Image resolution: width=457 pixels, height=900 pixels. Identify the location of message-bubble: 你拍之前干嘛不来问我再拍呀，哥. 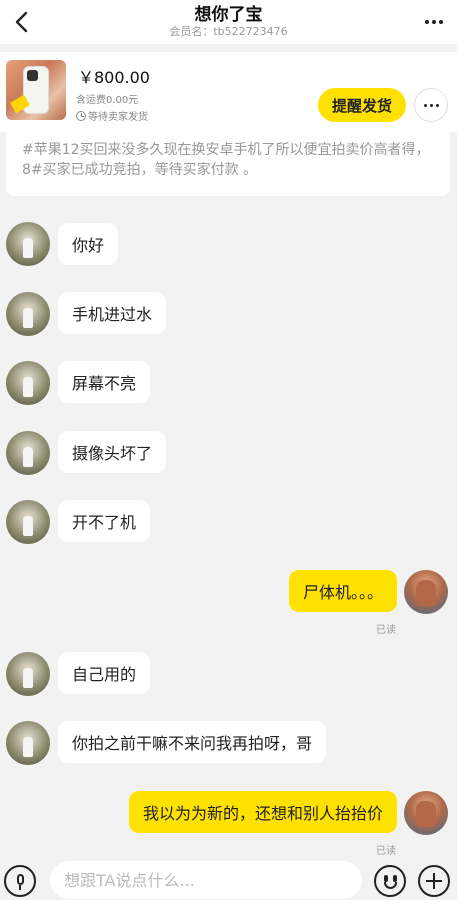
(192, 742).